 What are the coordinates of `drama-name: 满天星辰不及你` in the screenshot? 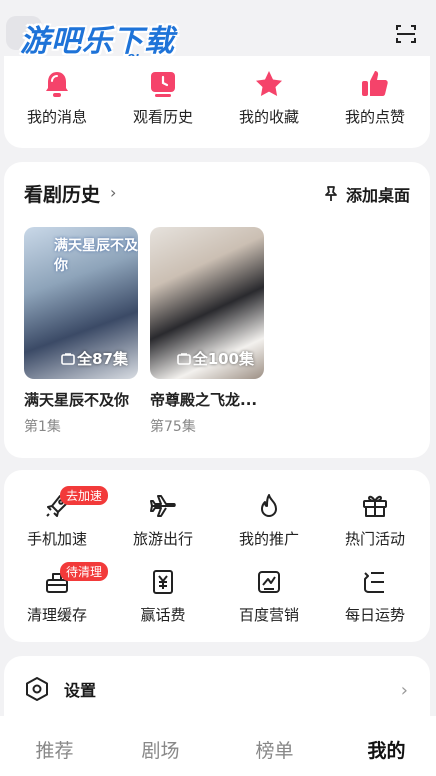 It's located at (77, 400).